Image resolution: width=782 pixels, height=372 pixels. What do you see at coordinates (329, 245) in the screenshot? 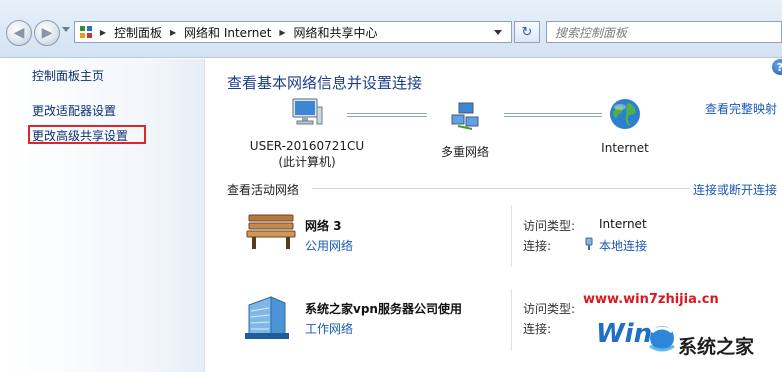
I see `network-location-link: 公用网络` at bounding box center [329, 245].